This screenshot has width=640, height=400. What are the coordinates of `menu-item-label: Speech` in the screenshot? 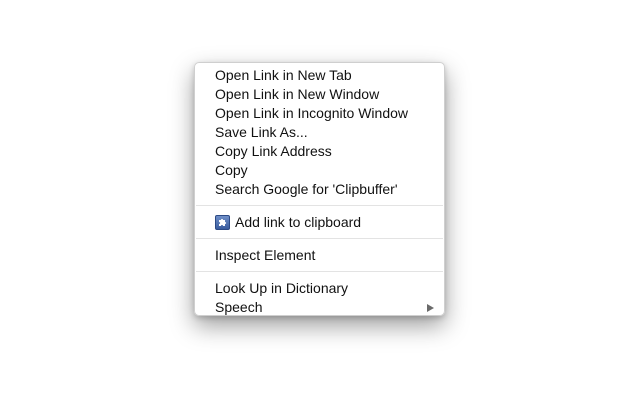 It's located at (239, 307).